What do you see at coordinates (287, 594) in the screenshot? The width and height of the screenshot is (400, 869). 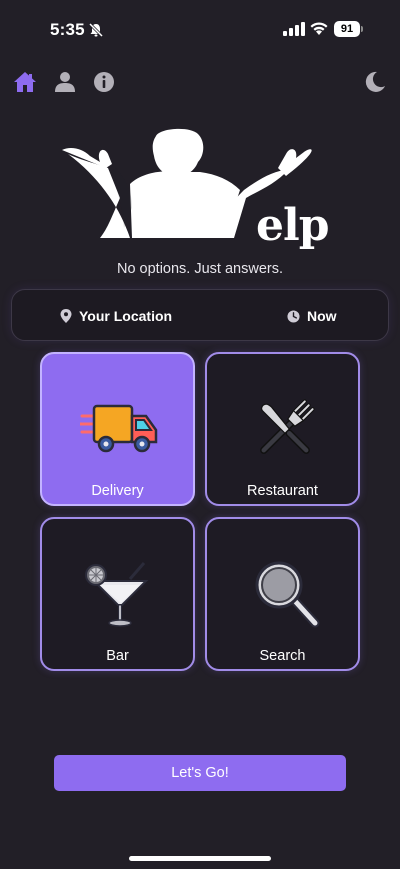 I see `magnifier-icon` at bounding box center [287, 594].